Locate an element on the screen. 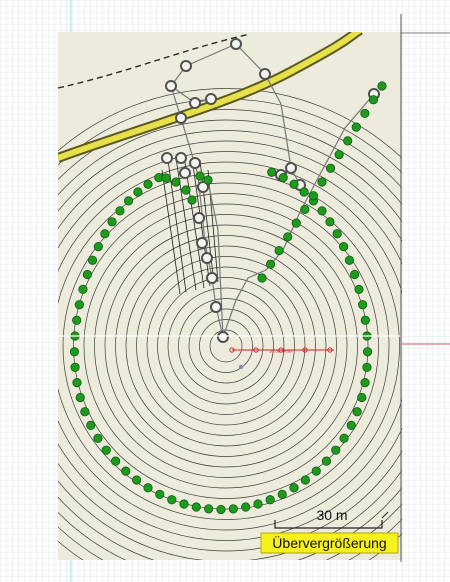  exaggeration-badge: Übervergrößerung is located at coordinates (329, 543).